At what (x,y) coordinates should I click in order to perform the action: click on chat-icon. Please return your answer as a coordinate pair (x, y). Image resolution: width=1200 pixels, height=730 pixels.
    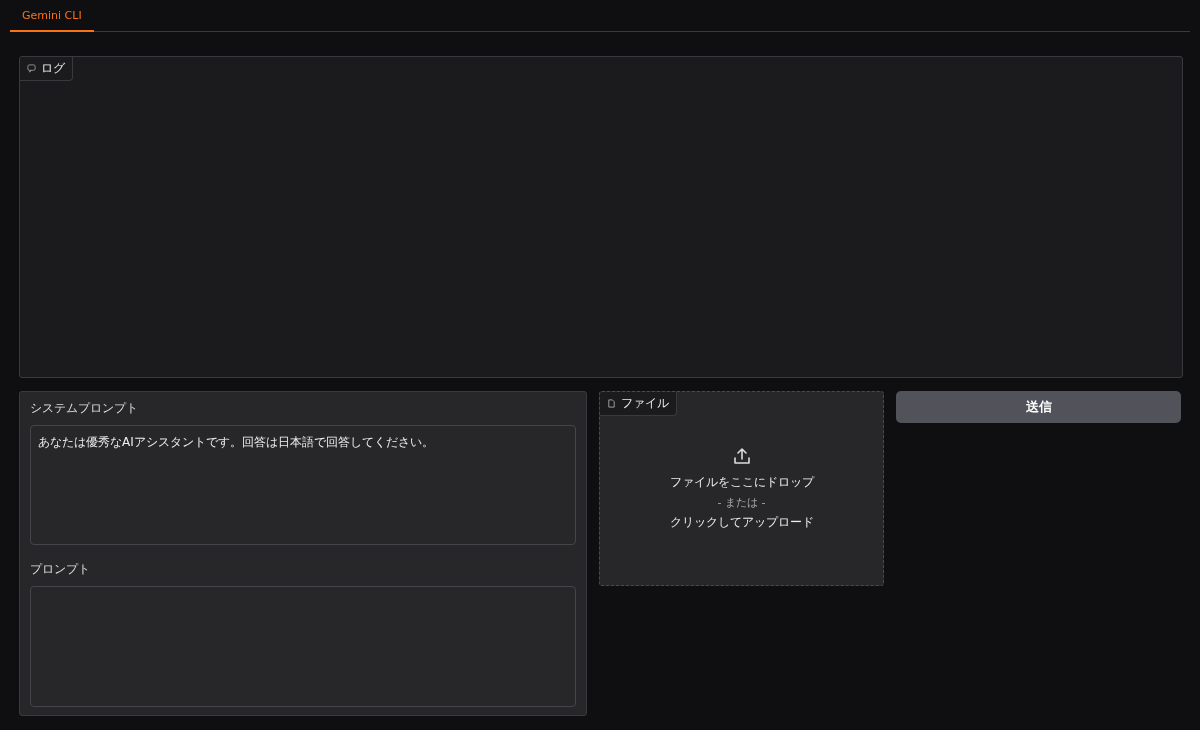
    Looking at the image, I should click on (31, 68).